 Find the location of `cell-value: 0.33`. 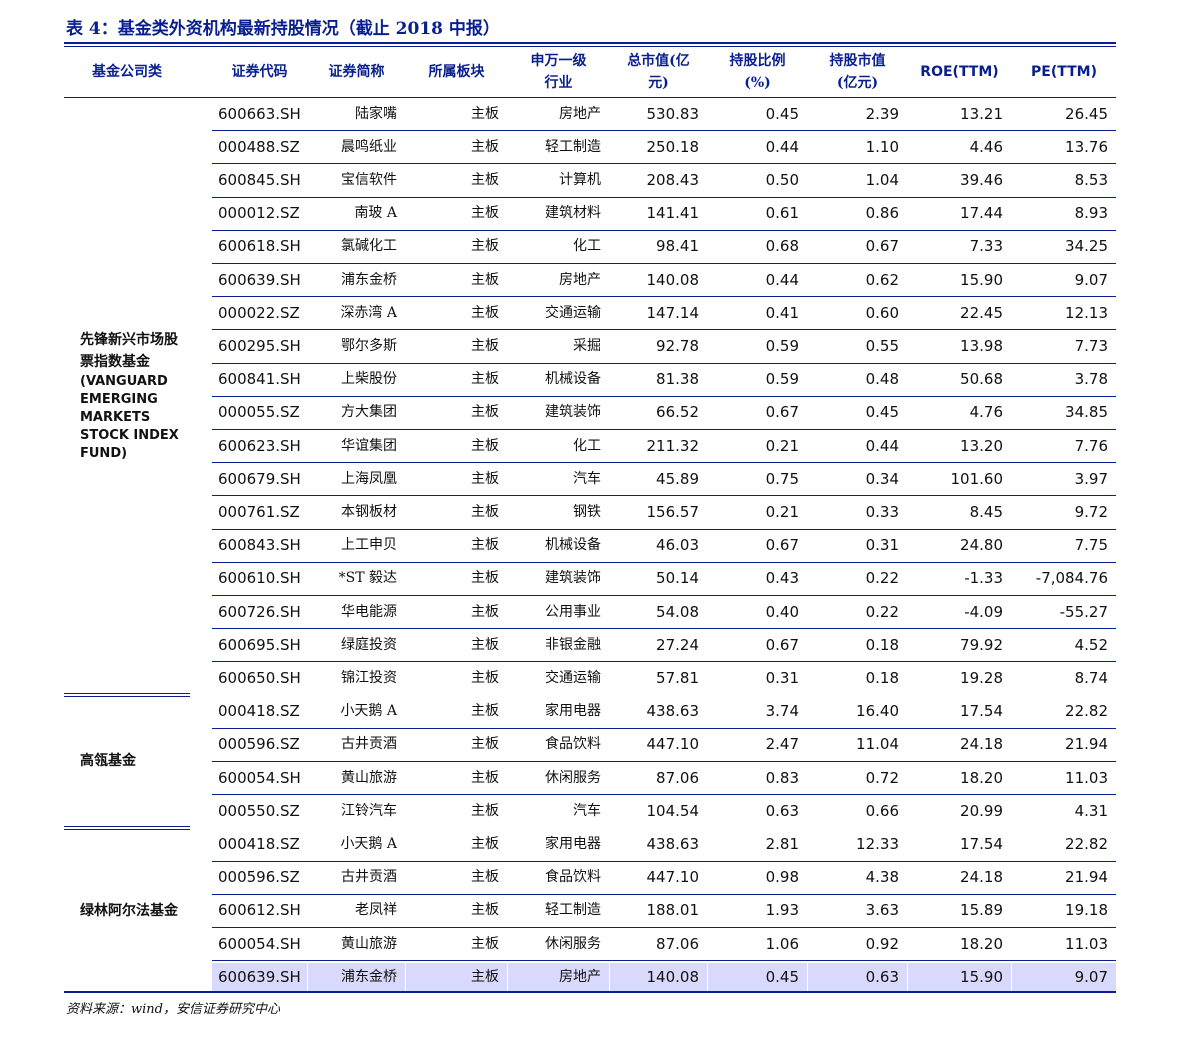

cell-value: 0.33 is located at coordinates (882, 511).